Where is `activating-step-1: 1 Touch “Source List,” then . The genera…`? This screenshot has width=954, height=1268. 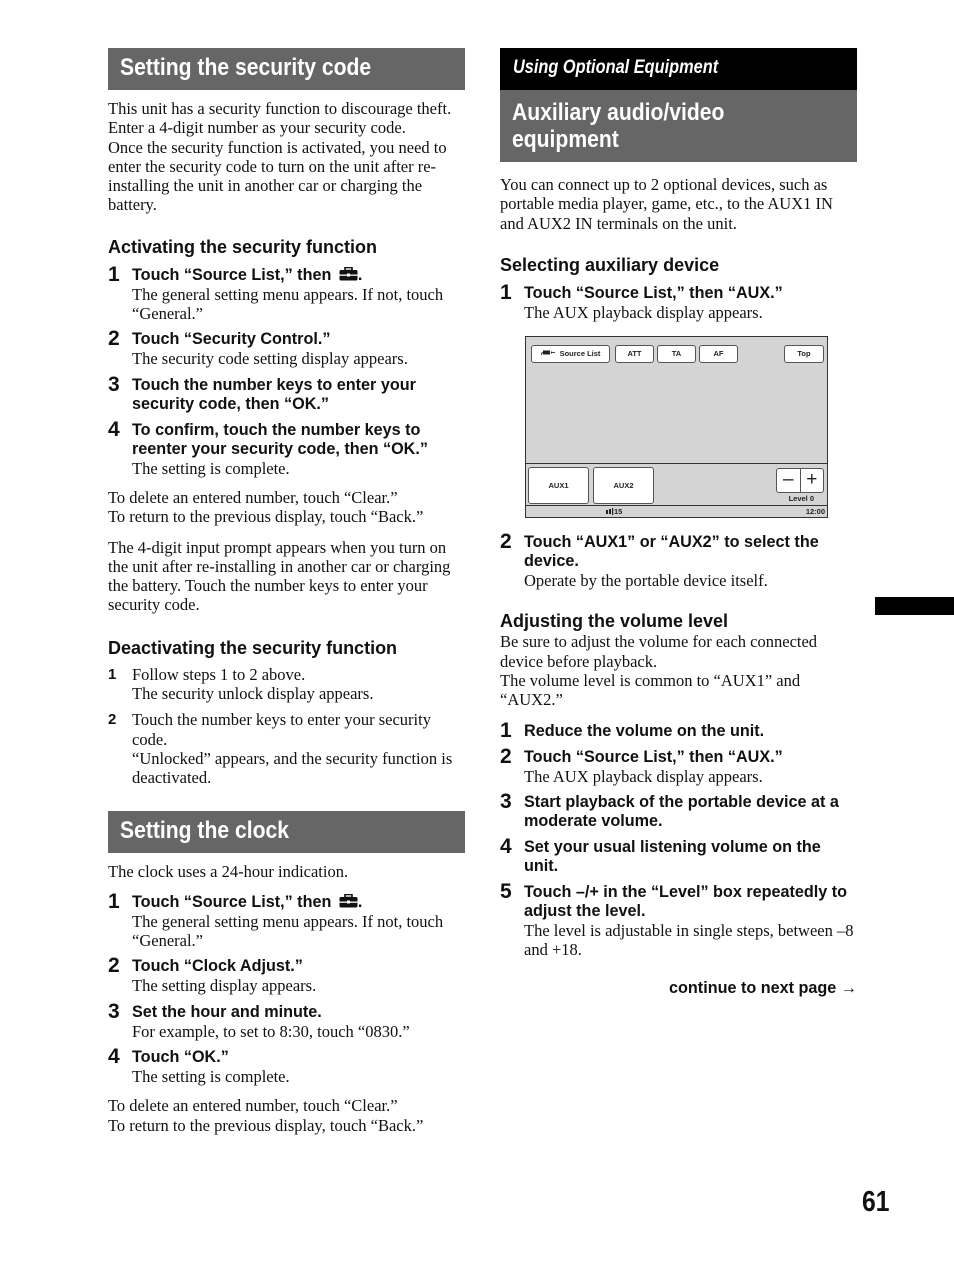 activating-step-1: 1 Touch “Source List,” then . The genera… is located at coordinates (286, 293).